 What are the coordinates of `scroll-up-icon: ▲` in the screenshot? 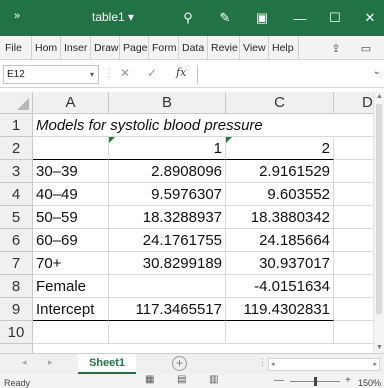 It's located at (379, 96).